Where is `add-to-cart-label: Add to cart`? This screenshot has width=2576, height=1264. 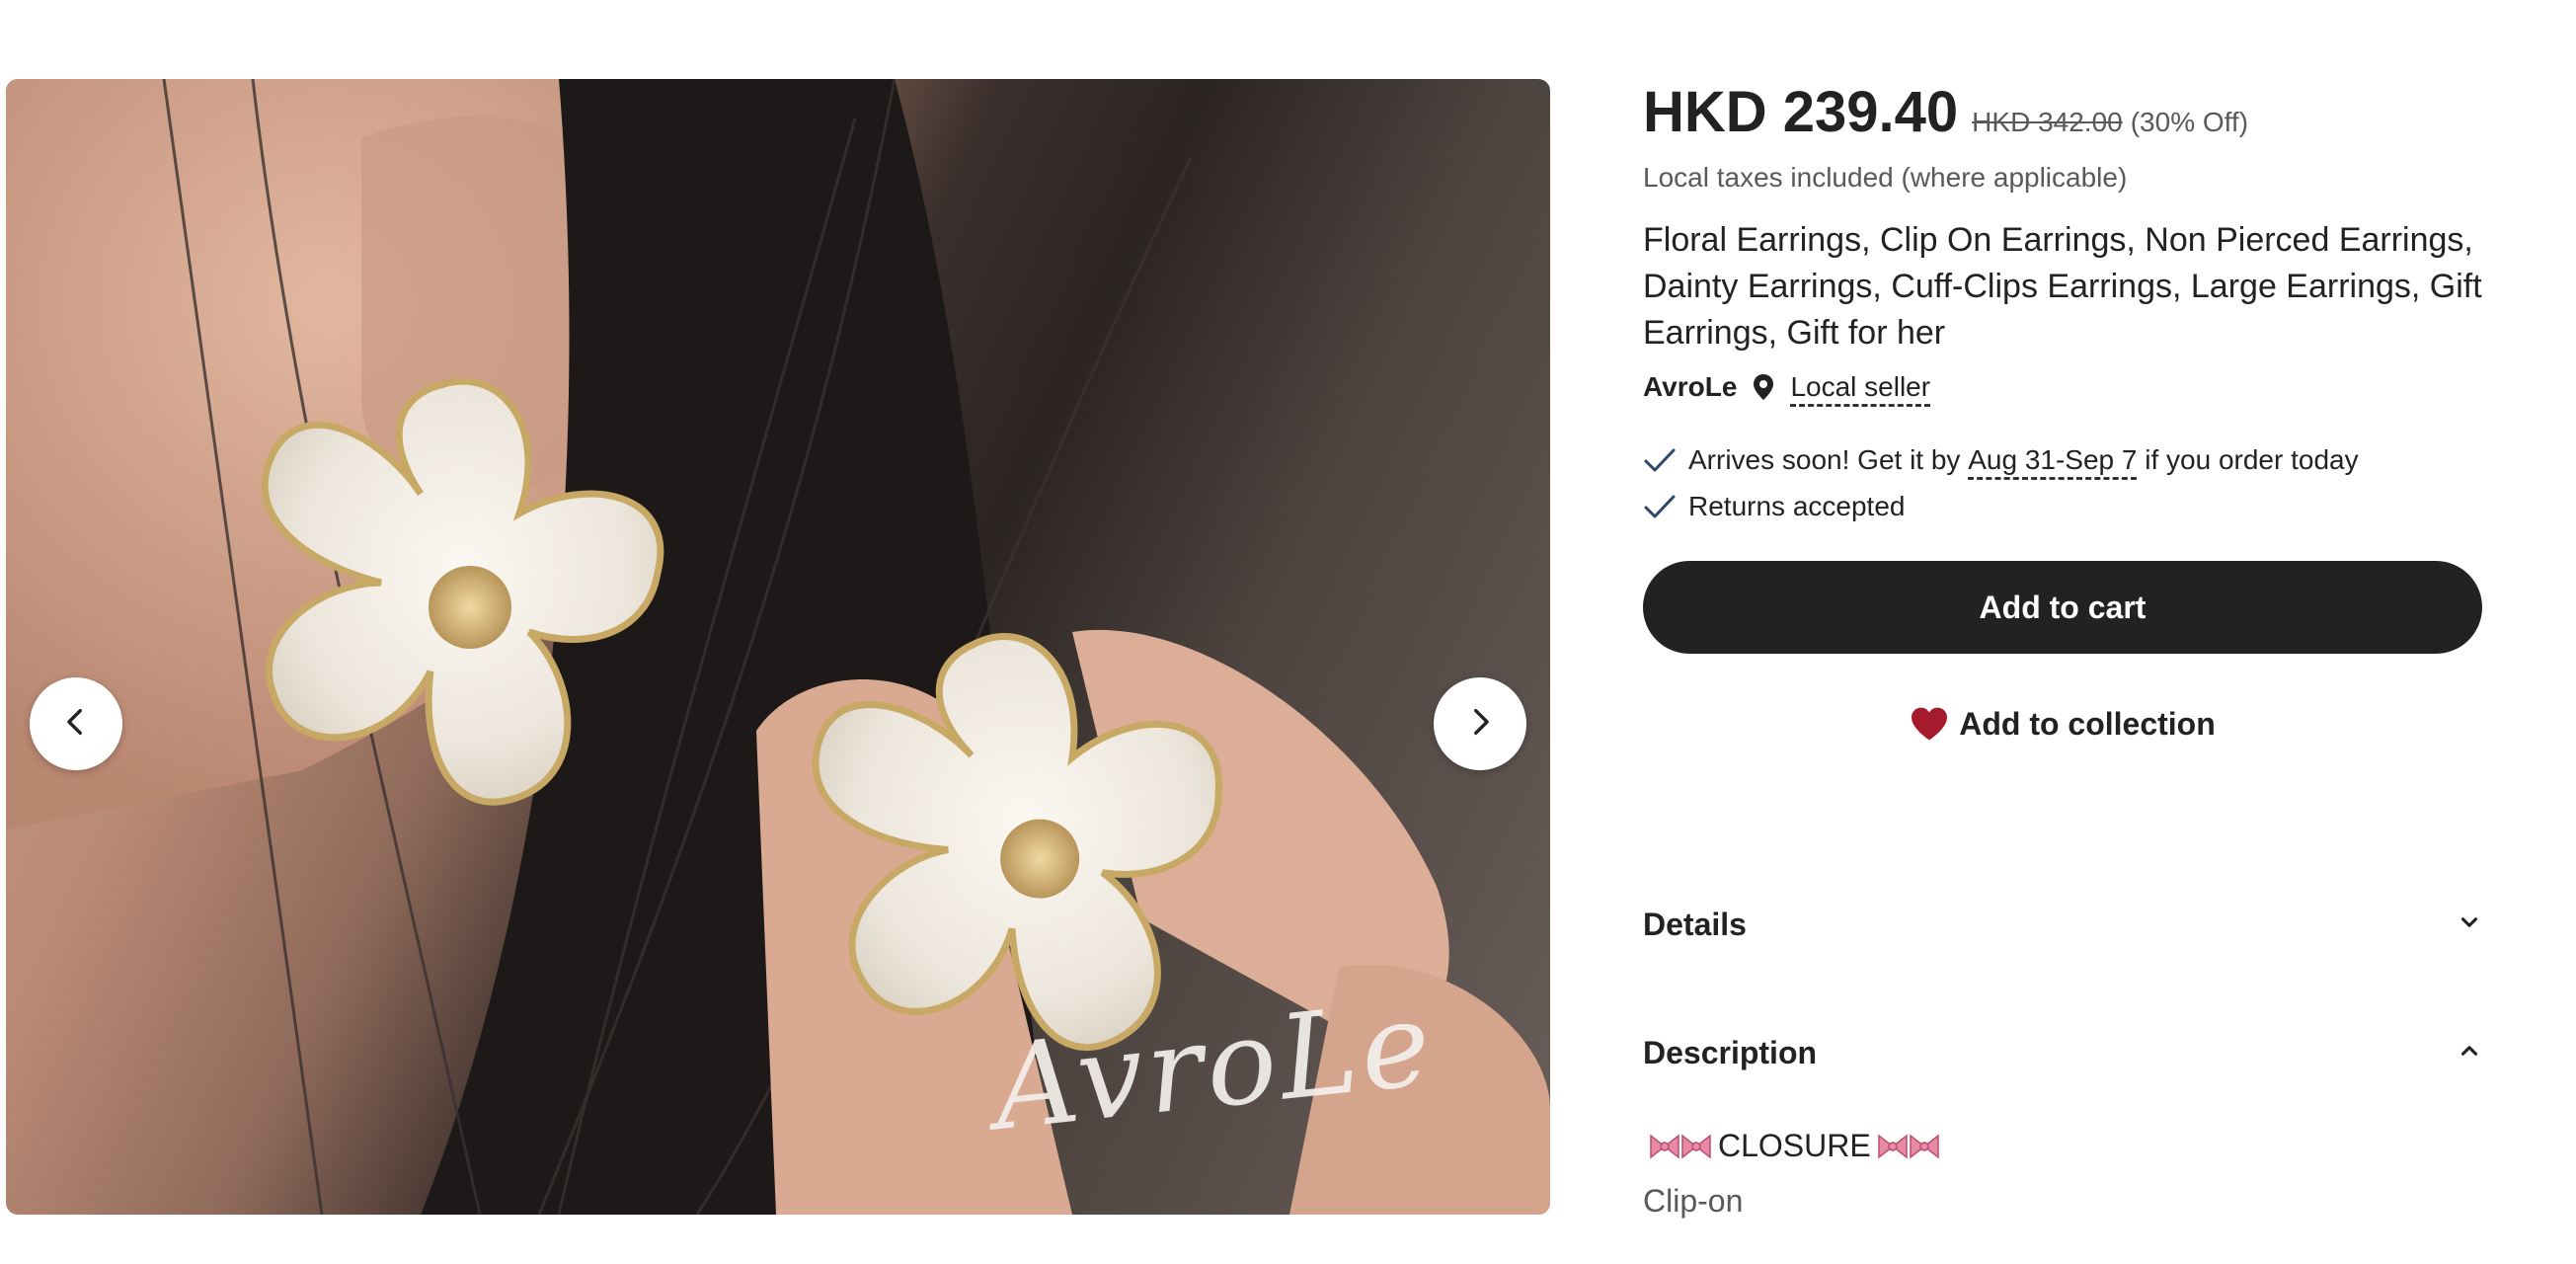 add-to-cart-label: Add to cart is located at coordinates (2063, 607).